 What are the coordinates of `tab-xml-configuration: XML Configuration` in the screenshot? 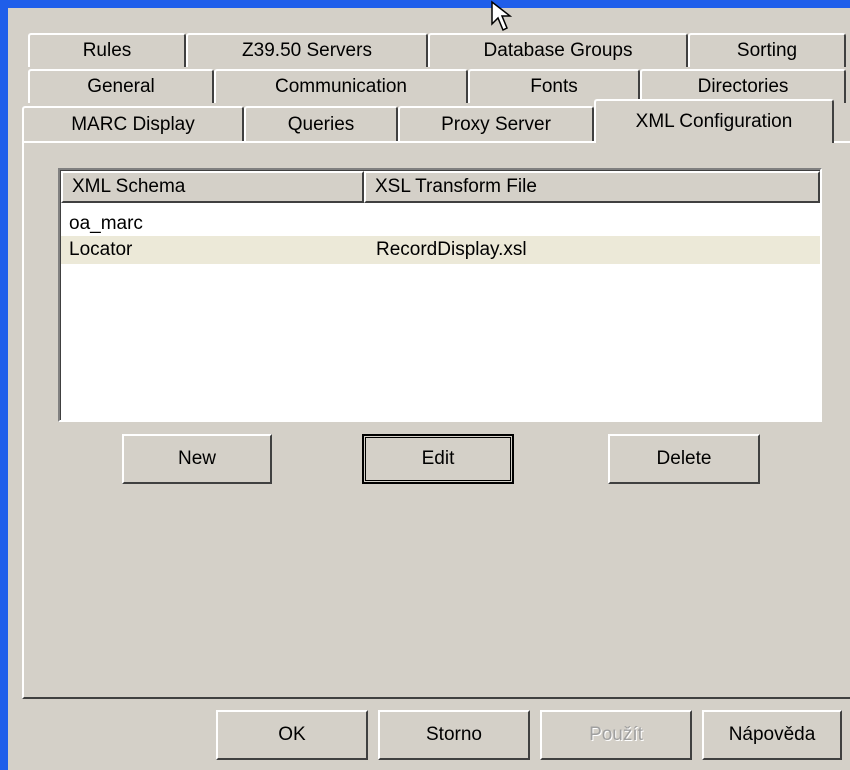 It's located at (714, 121).